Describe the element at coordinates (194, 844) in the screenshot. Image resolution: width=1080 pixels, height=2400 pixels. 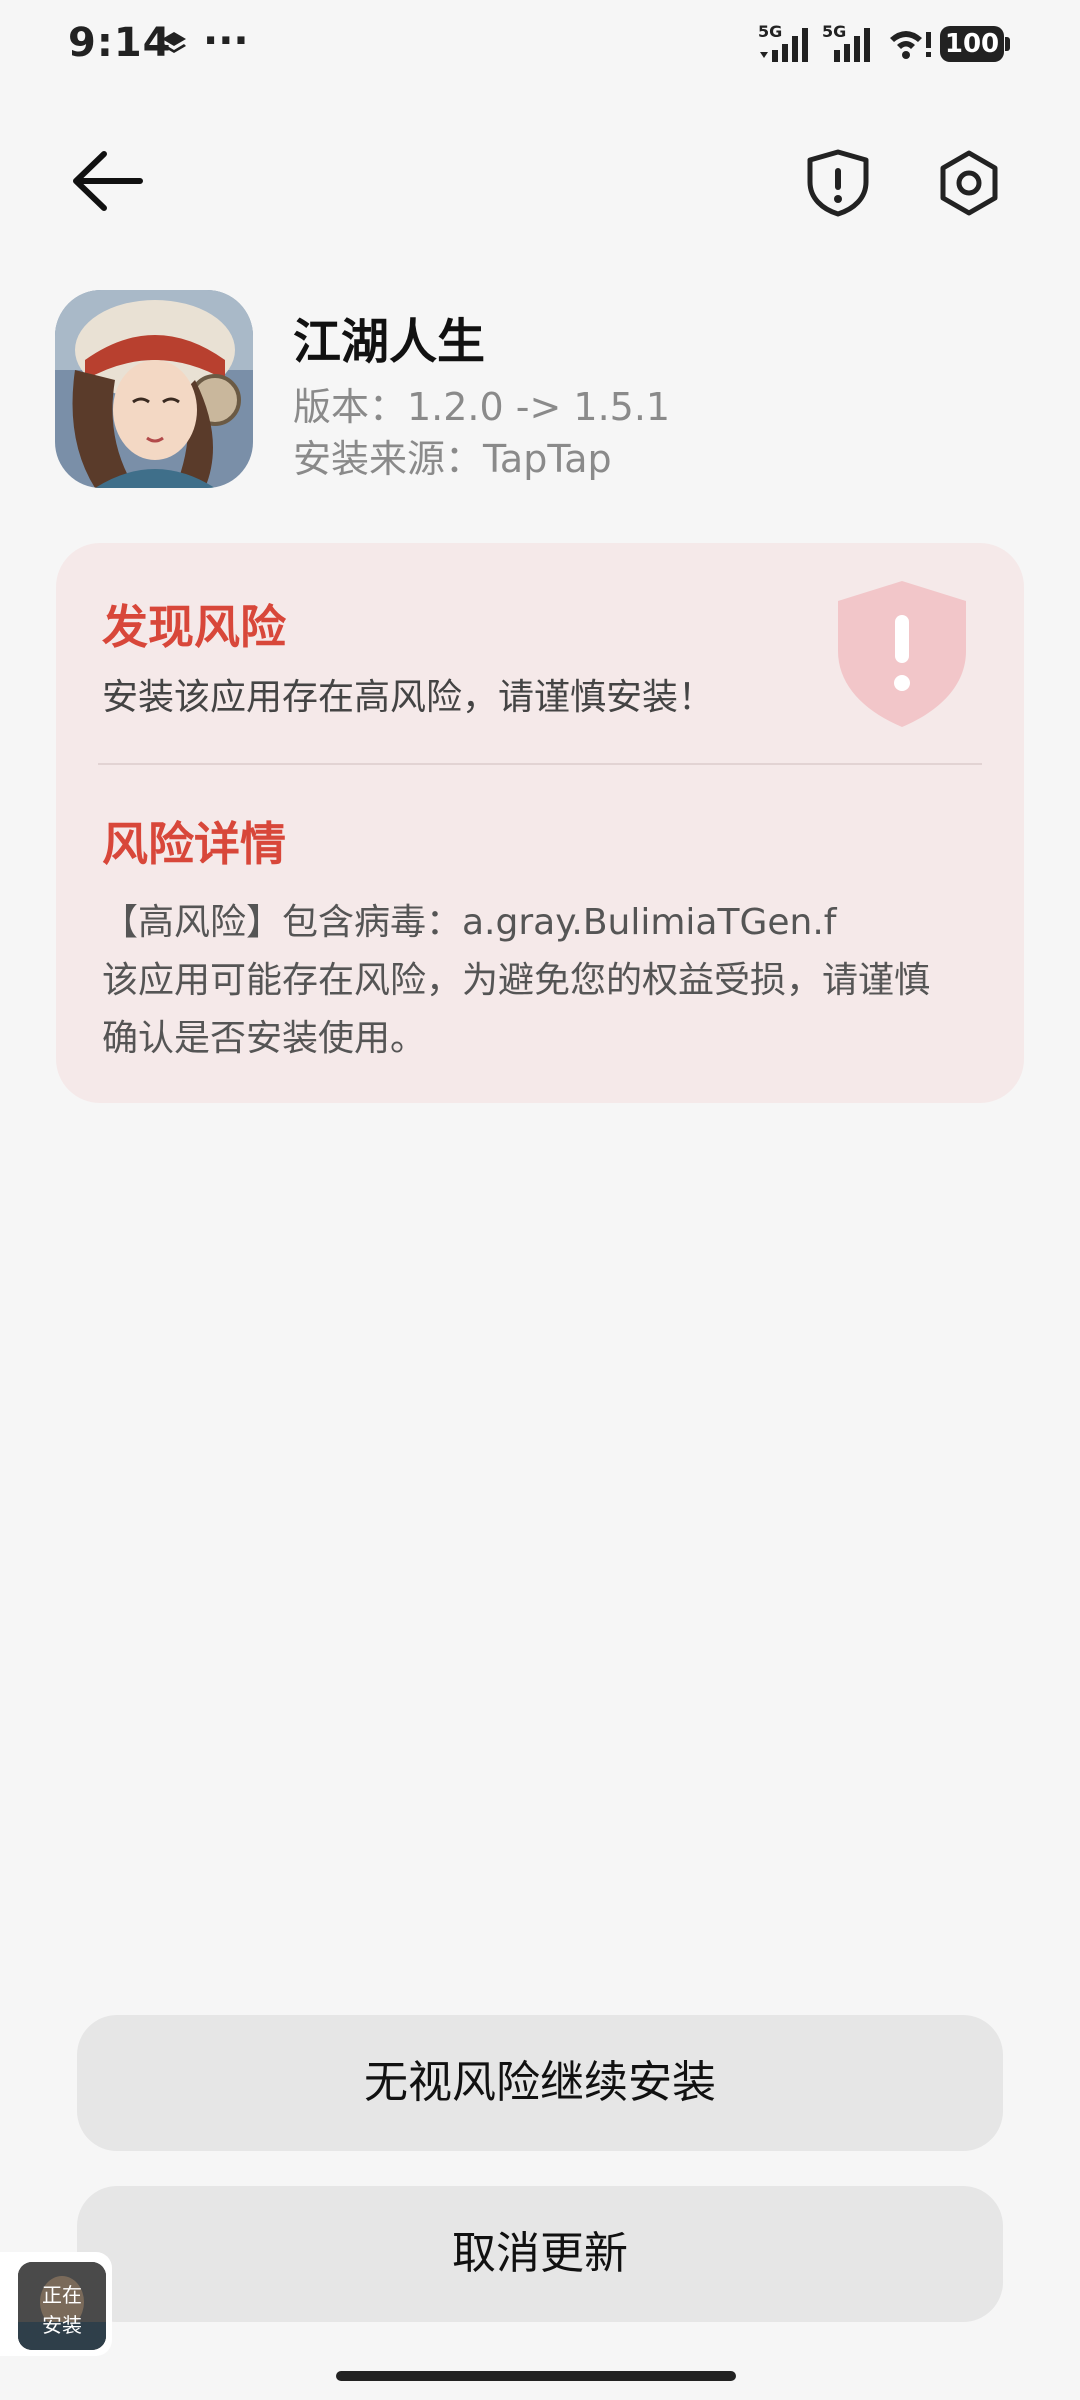
I see `risk-detail-title: 风险详情` at that location.